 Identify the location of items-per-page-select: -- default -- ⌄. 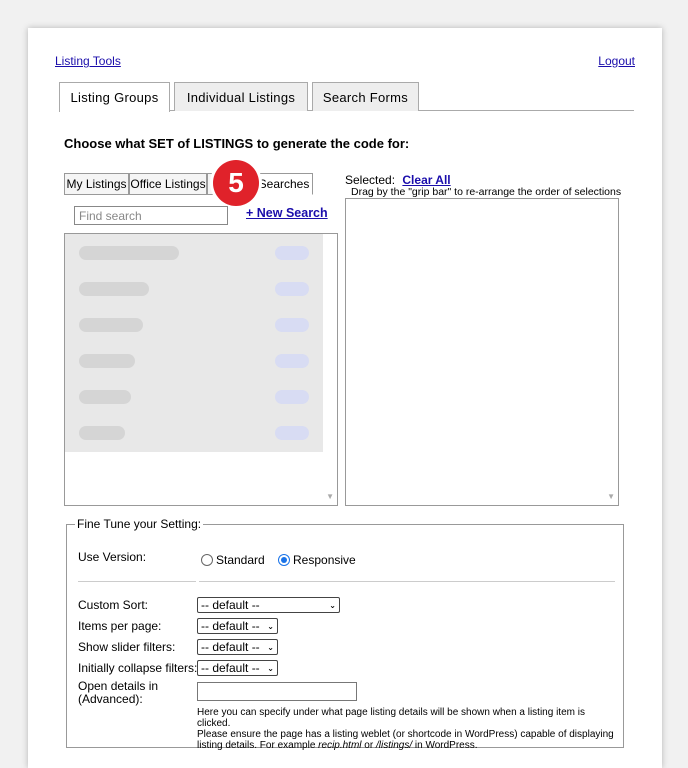
(237, 626).